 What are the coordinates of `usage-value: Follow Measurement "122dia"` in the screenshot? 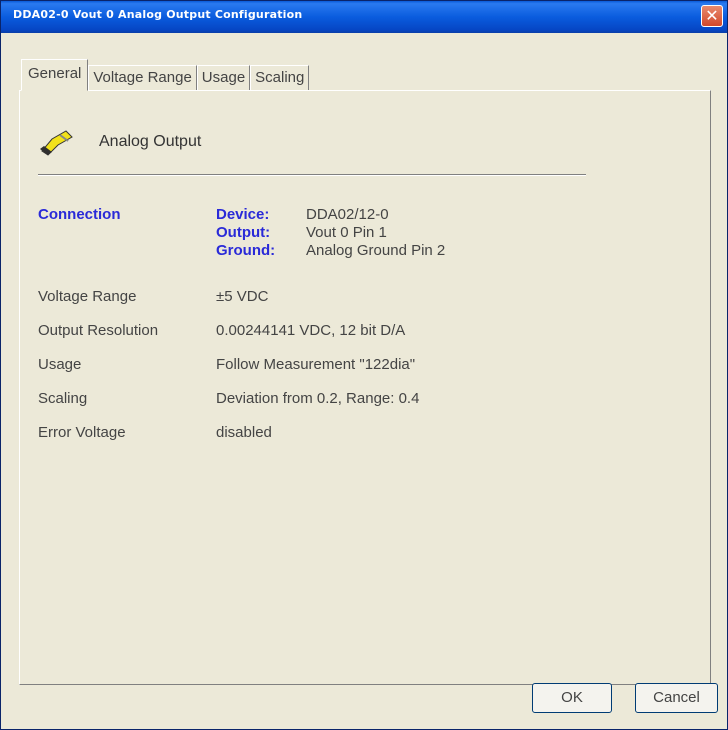 It's located at (316, 364).